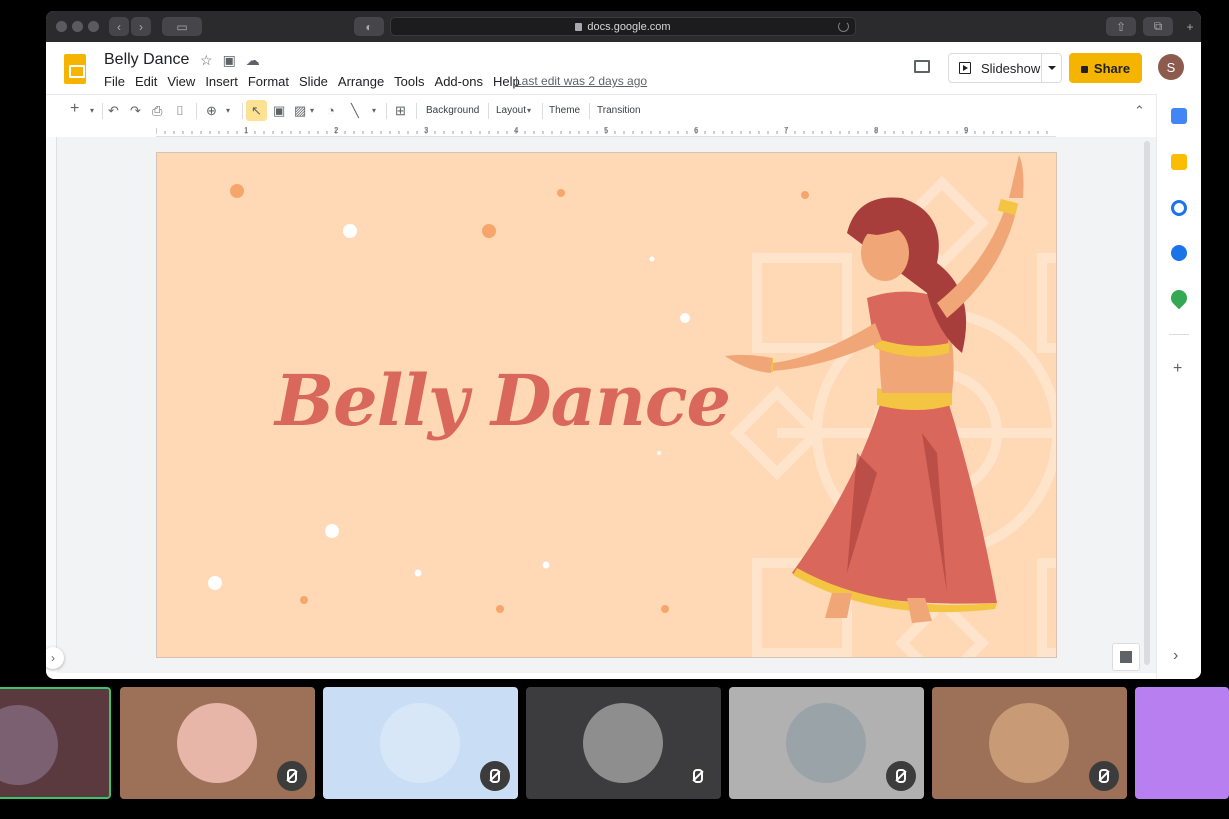 The height and width of the screenshot is (819, 1229). Describe the element at coordinates (1011, 68) in the screenshot. I see `slideshow-label: Slideshow` at that location.